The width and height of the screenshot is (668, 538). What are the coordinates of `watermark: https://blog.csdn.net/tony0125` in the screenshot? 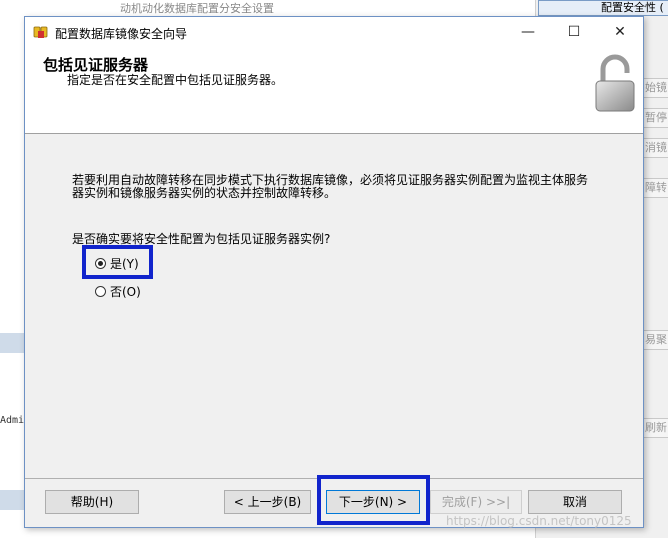 It's located at (539, 521).